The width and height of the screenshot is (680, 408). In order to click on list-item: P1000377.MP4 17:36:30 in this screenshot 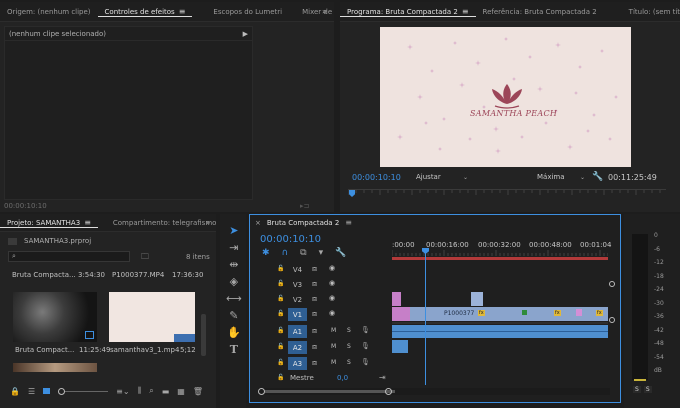, I will do `click(157, 275)`.